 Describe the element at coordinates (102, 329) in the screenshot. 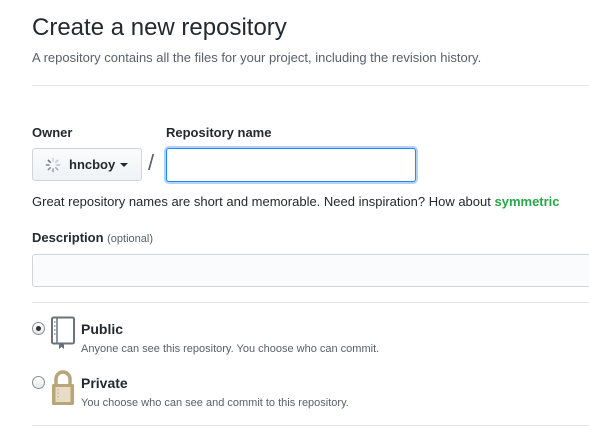

I see `public-option-title: Public` at that location.